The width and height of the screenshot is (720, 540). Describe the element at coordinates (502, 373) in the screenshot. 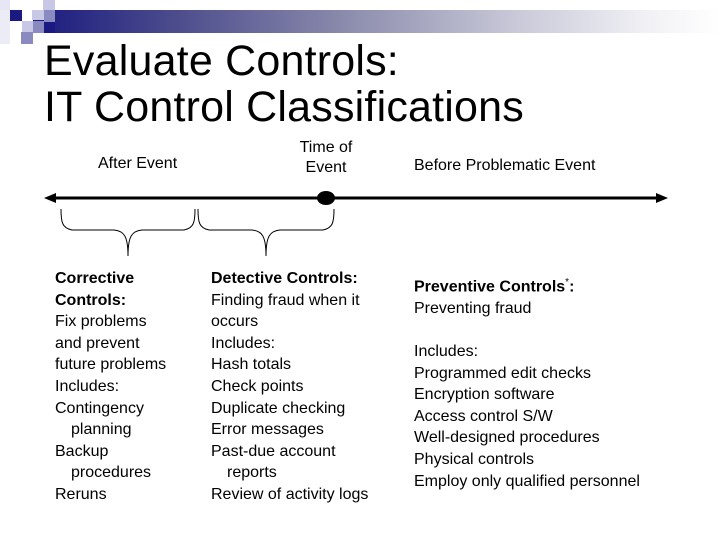

I see `preventive-list-item: Programmed edit checks` at that location.